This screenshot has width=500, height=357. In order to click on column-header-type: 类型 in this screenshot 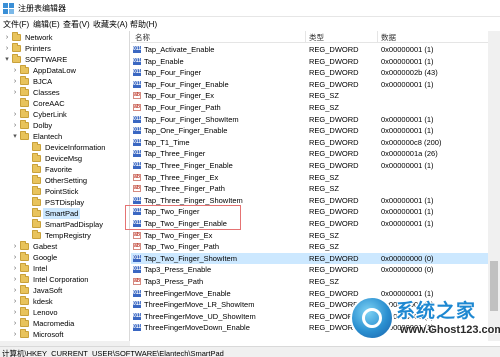, I will do `click(316, 37)`.